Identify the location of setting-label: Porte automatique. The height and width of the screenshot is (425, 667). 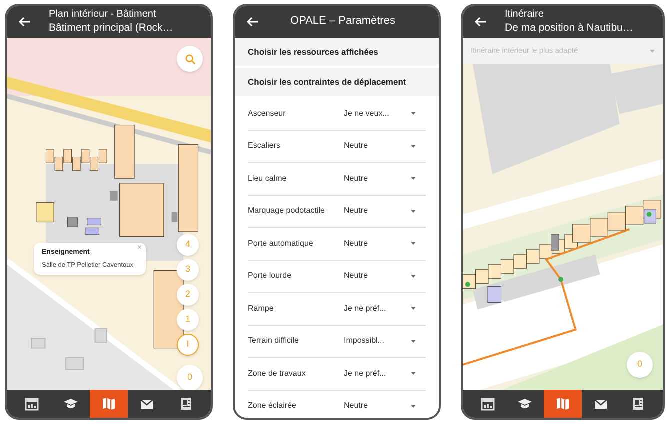
(281, 244).